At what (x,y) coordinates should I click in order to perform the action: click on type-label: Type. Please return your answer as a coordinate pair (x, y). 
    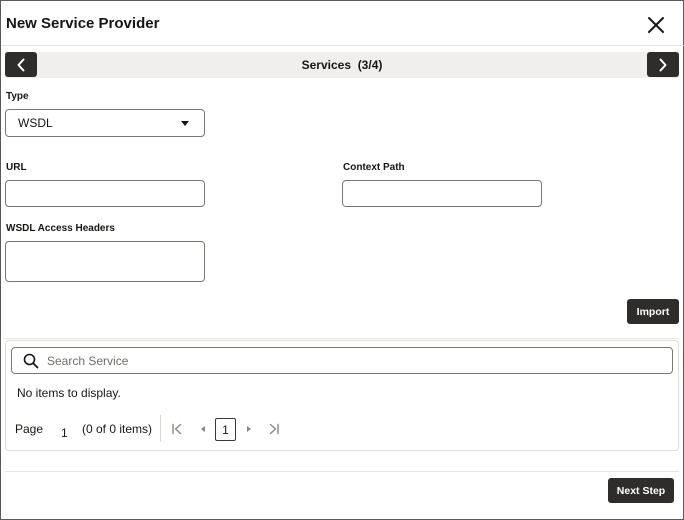
    Looking at the image, I should click on (17, 96).